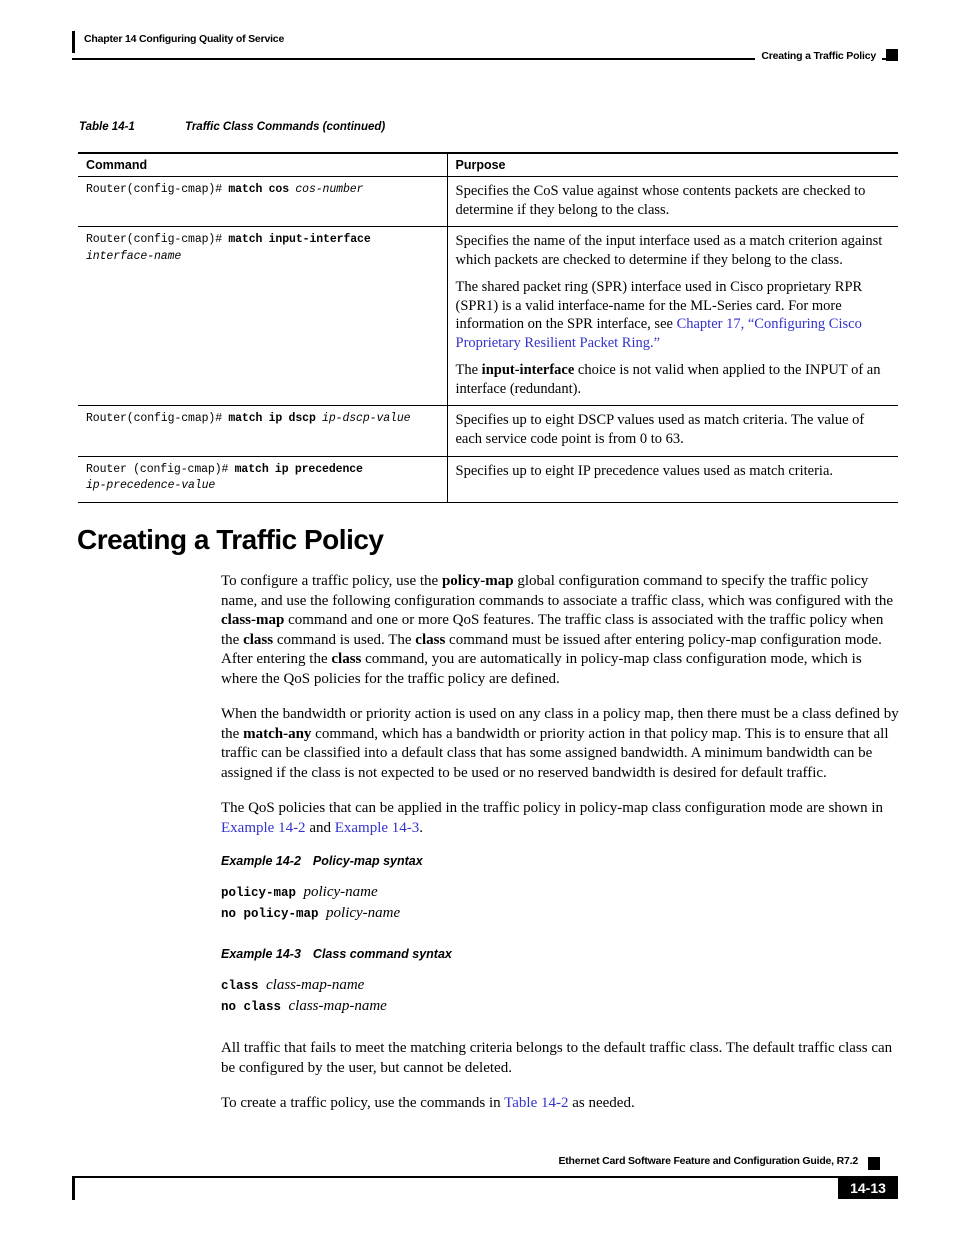 The width and height of the screenshot is (954, 1235). I want to click on text-run: as needed., so click(601, 1103).